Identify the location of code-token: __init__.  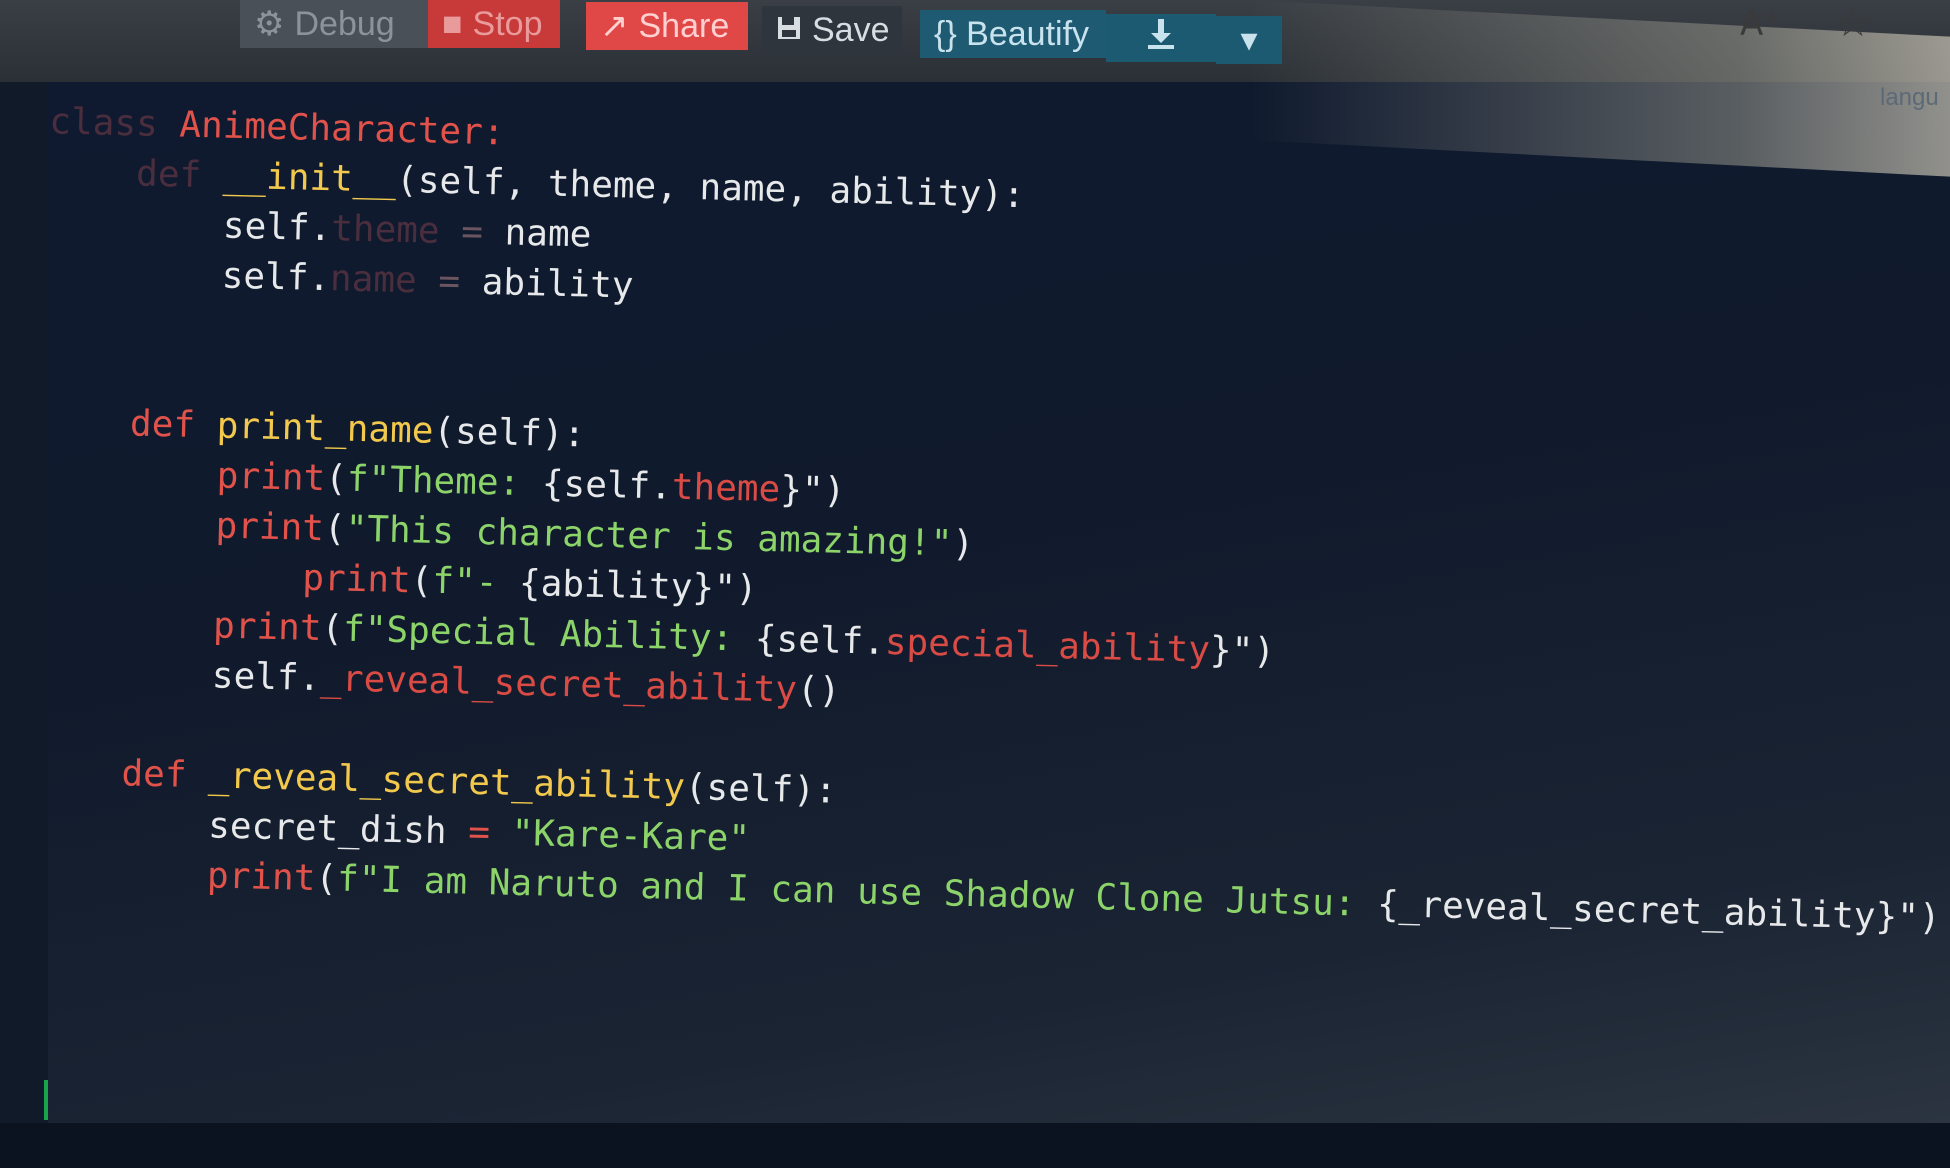
(309, 178).